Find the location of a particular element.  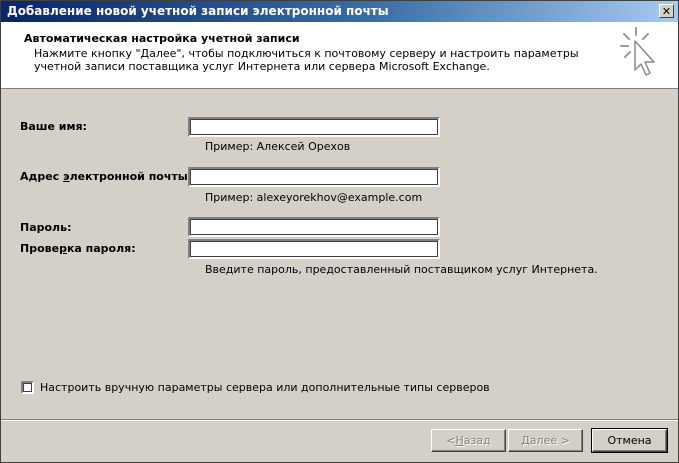

name-label: Ваше имя: is located at coordinates (53, 126).